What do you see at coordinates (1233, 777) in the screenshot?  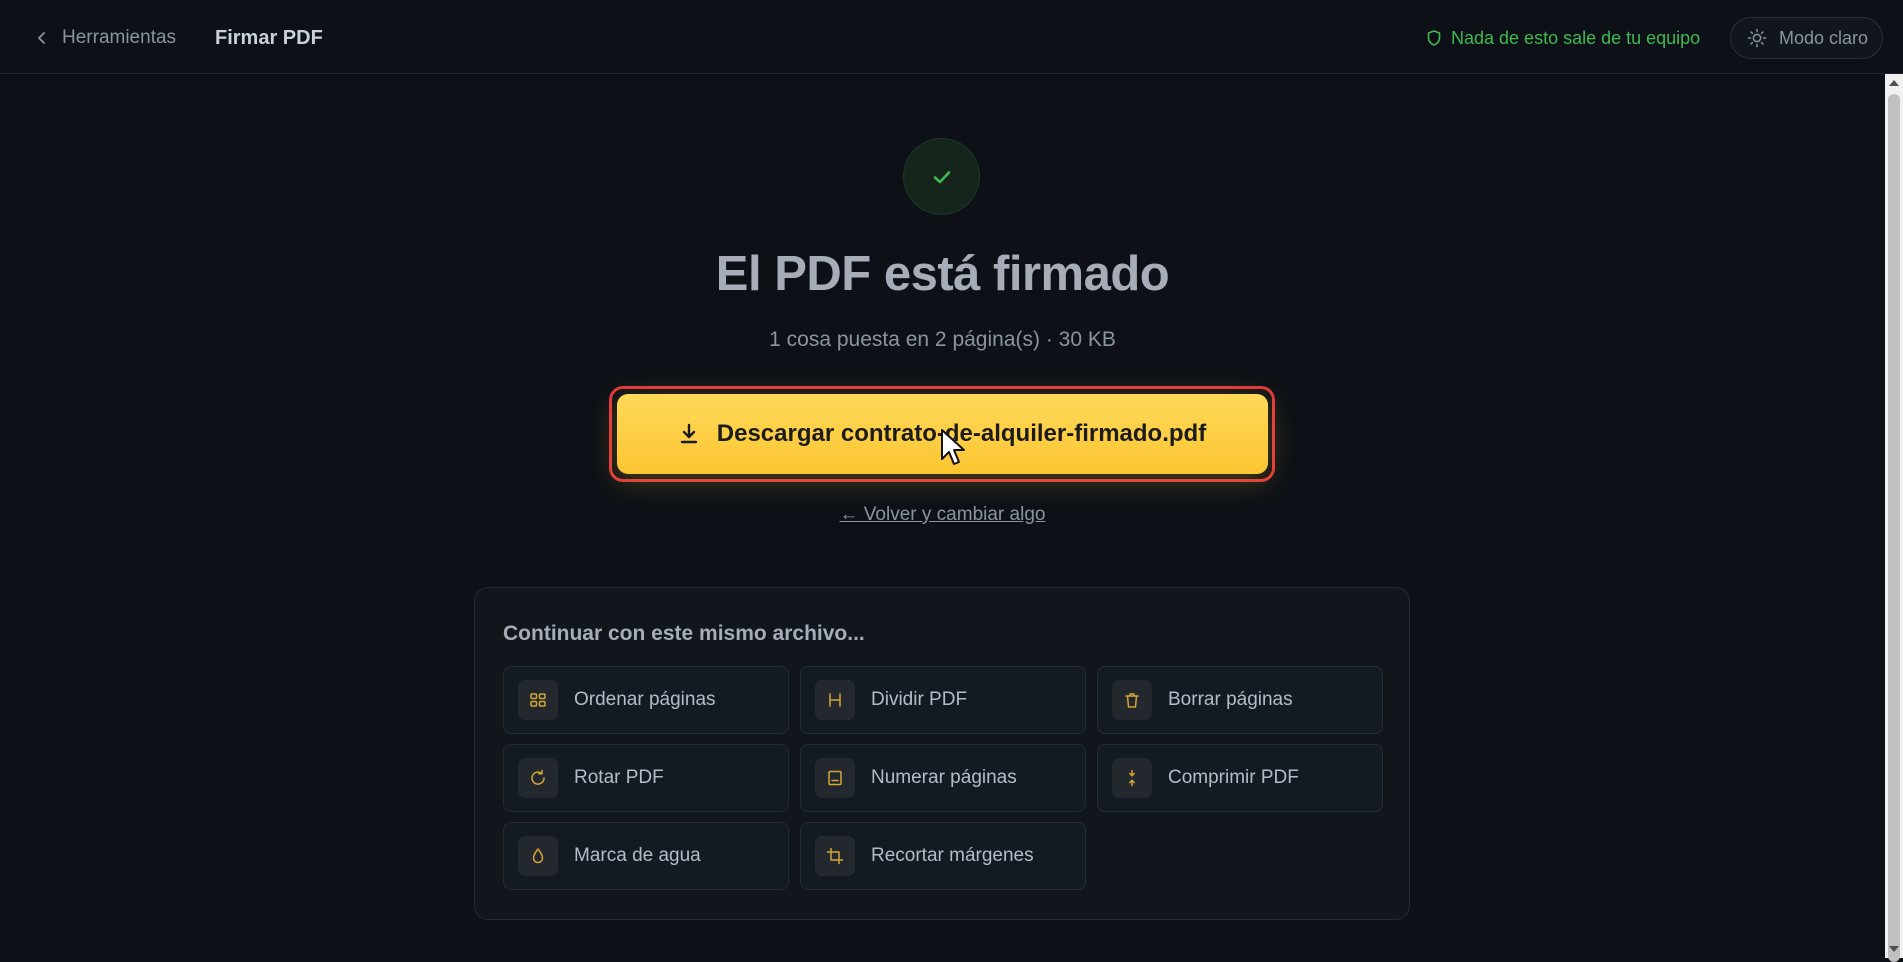 I see `tool-card-label: Comprimir PDF` at bounding box center [1233, 777].